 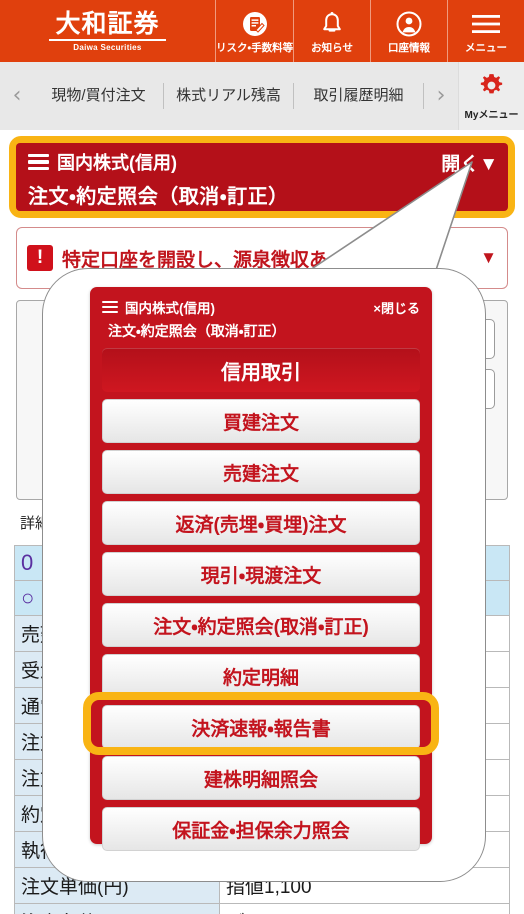 What do you see at coordinates (261, 829) in the screenshot?
I see `popup-item-margin-collateral-inquiry: 保証金・担保余力照会` at bounding box center [261, 829].